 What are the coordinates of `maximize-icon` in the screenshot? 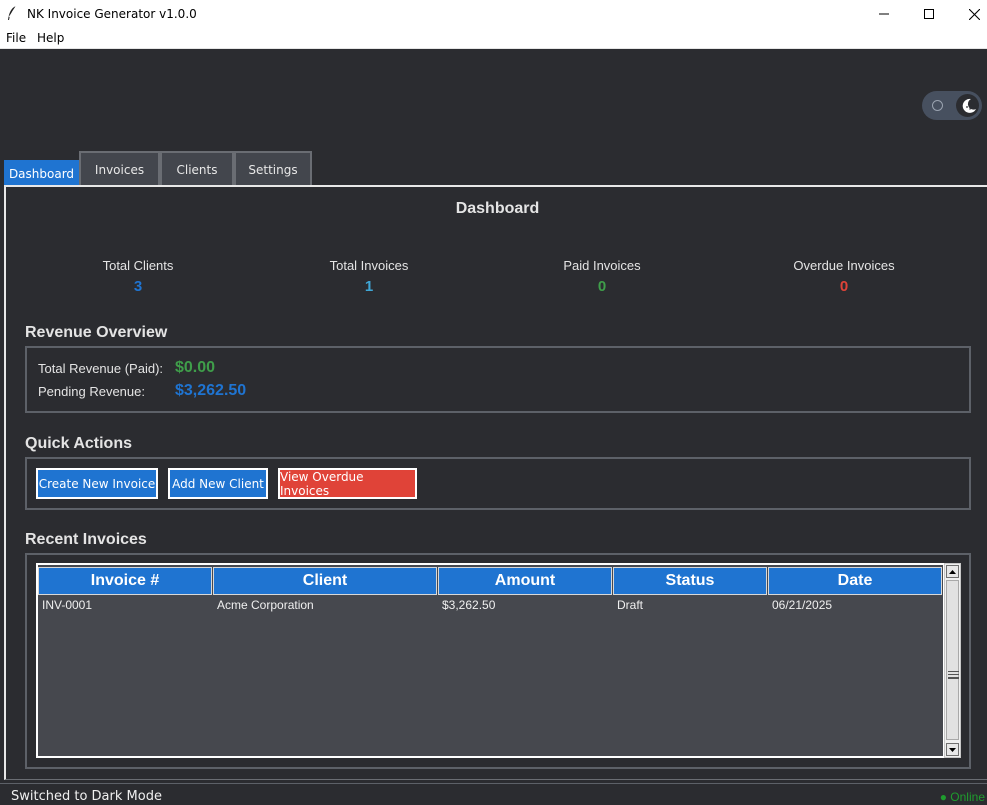 It's located at (929, 14).